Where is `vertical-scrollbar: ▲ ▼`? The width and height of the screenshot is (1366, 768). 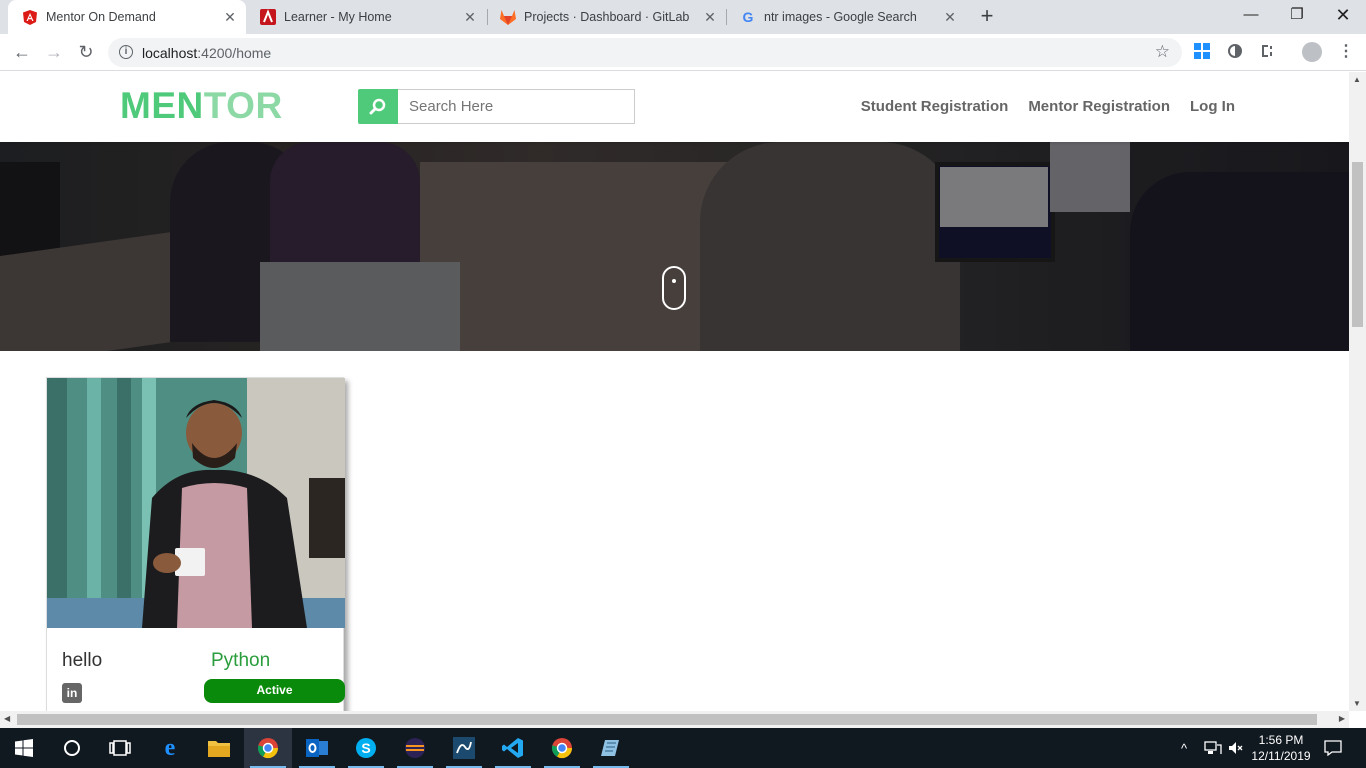 vertical-scrollbar: ▲ ▼ is located at coordinates (1357, 391).